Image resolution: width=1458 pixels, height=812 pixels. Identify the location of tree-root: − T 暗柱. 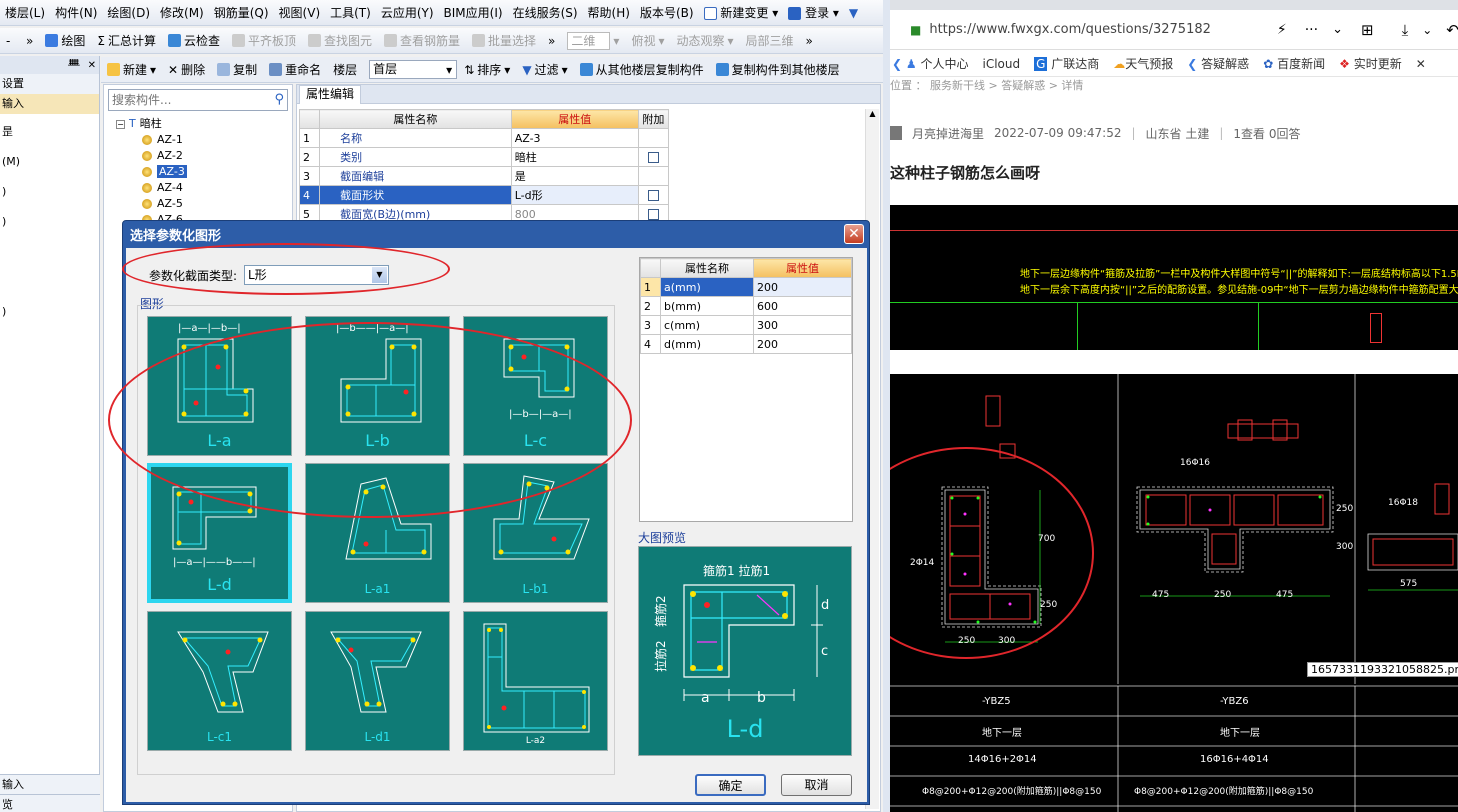
(151, 124).